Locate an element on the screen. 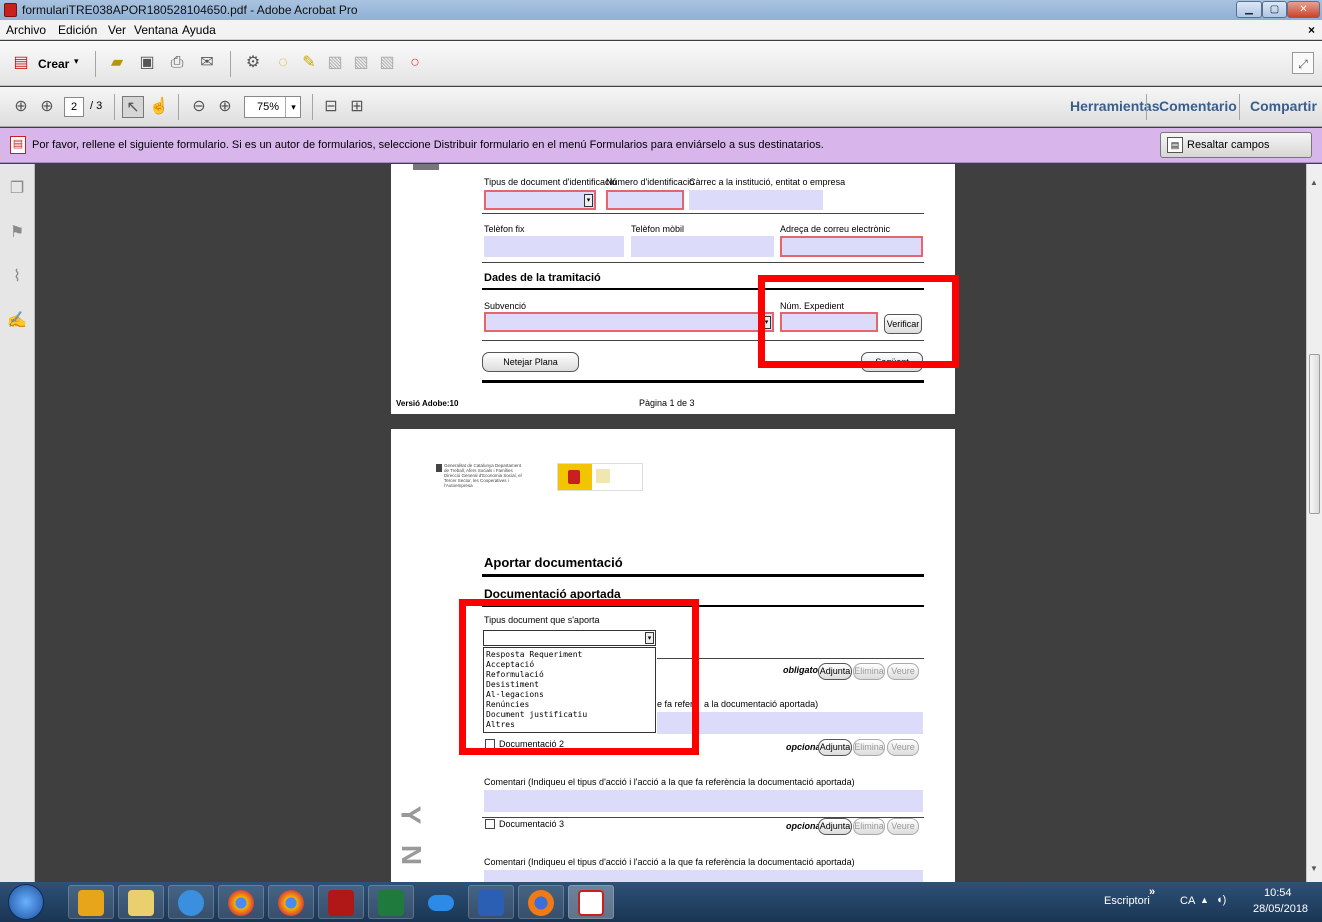  email-icon: ✉ is located at coordinates (207, 63).